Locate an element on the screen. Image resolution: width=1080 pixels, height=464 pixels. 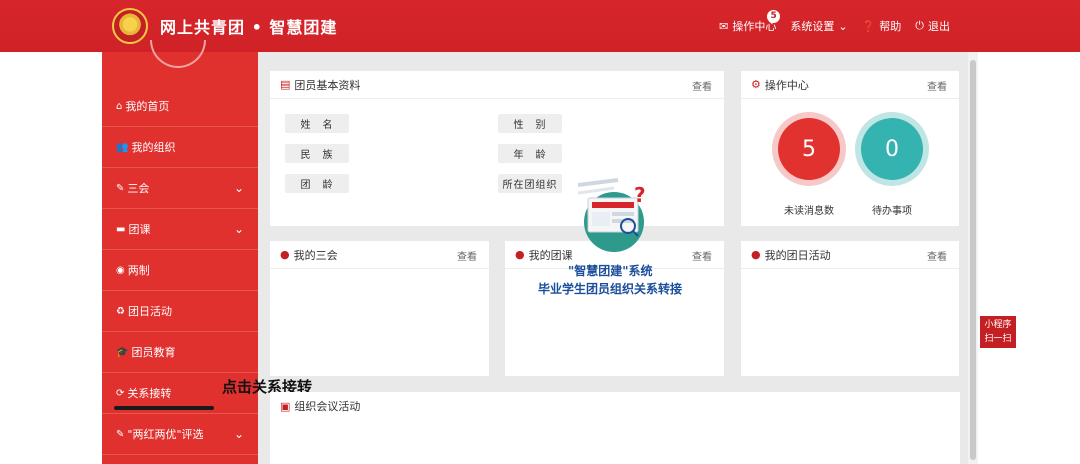
sanhui-panel: ● 我的三会 查看 is located at coordinates (379, 308).